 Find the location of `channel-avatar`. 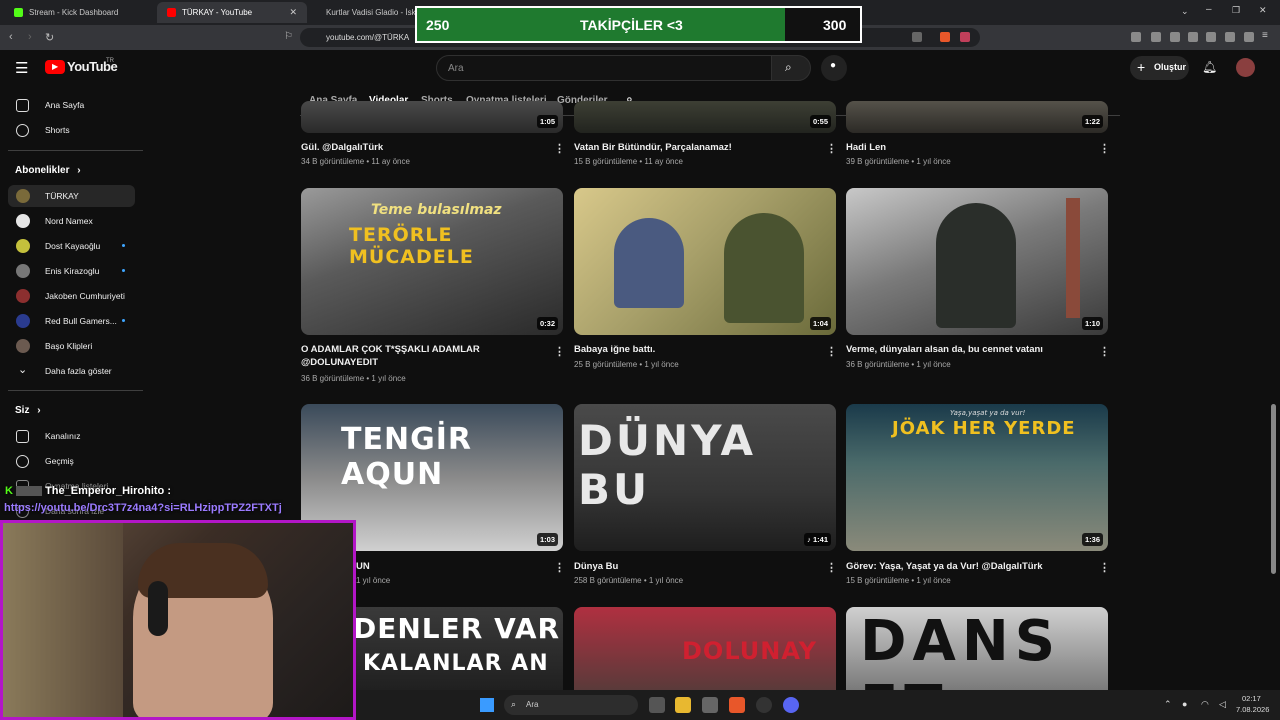

channel-avatar is located at coordinates (23, 221).